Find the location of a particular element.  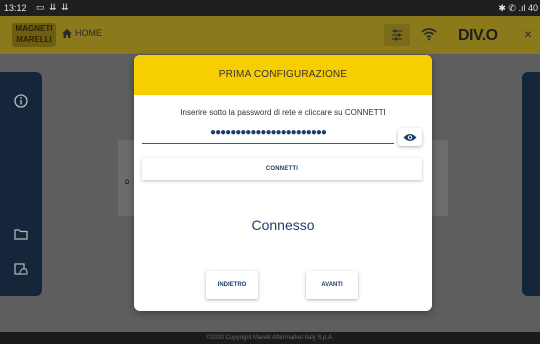

right-sidebar is located at coordinates (531, 184).